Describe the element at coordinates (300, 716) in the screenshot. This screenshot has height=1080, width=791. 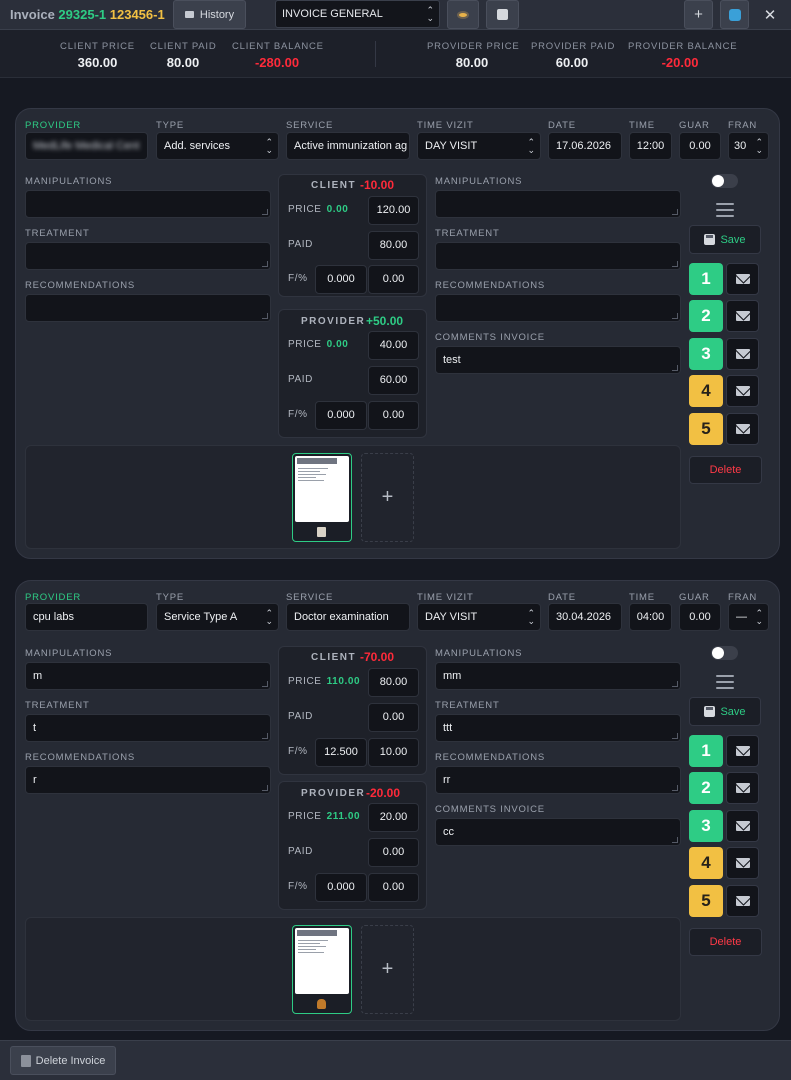
I see `client-paid-label: PAID` at that location.